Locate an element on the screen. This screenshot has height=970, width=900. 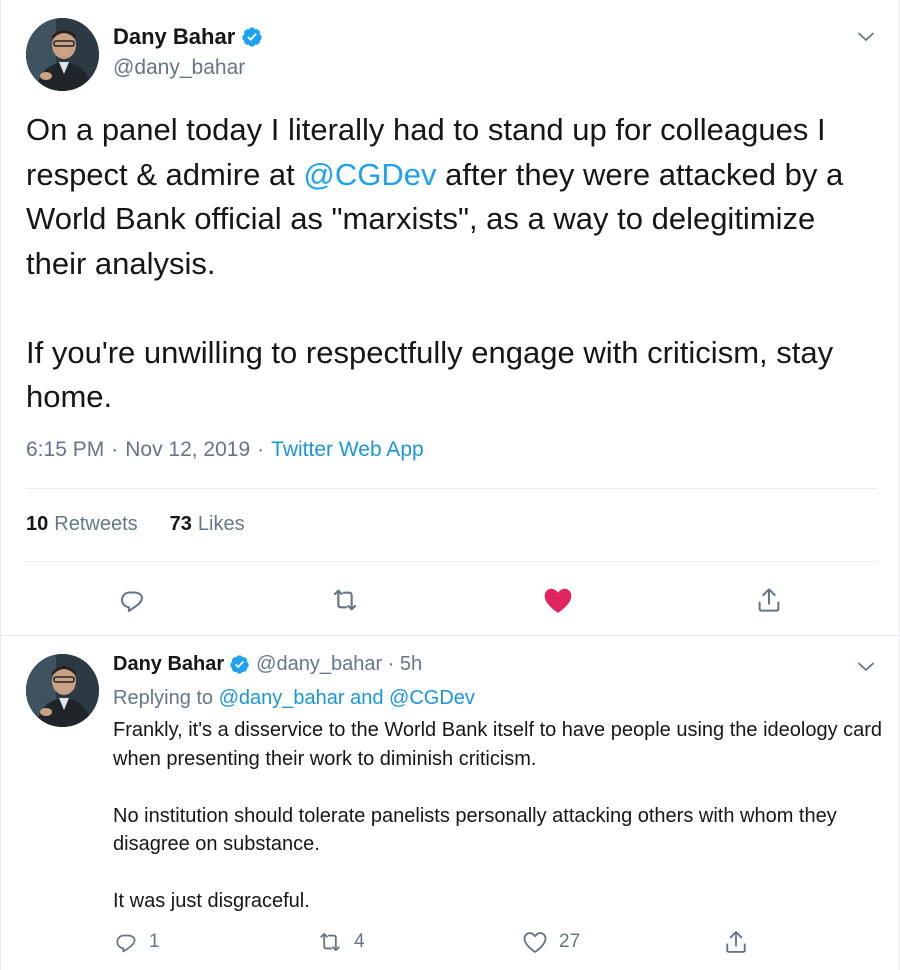
author-handle: @dany_bahar is located at coordinates (179, 68).